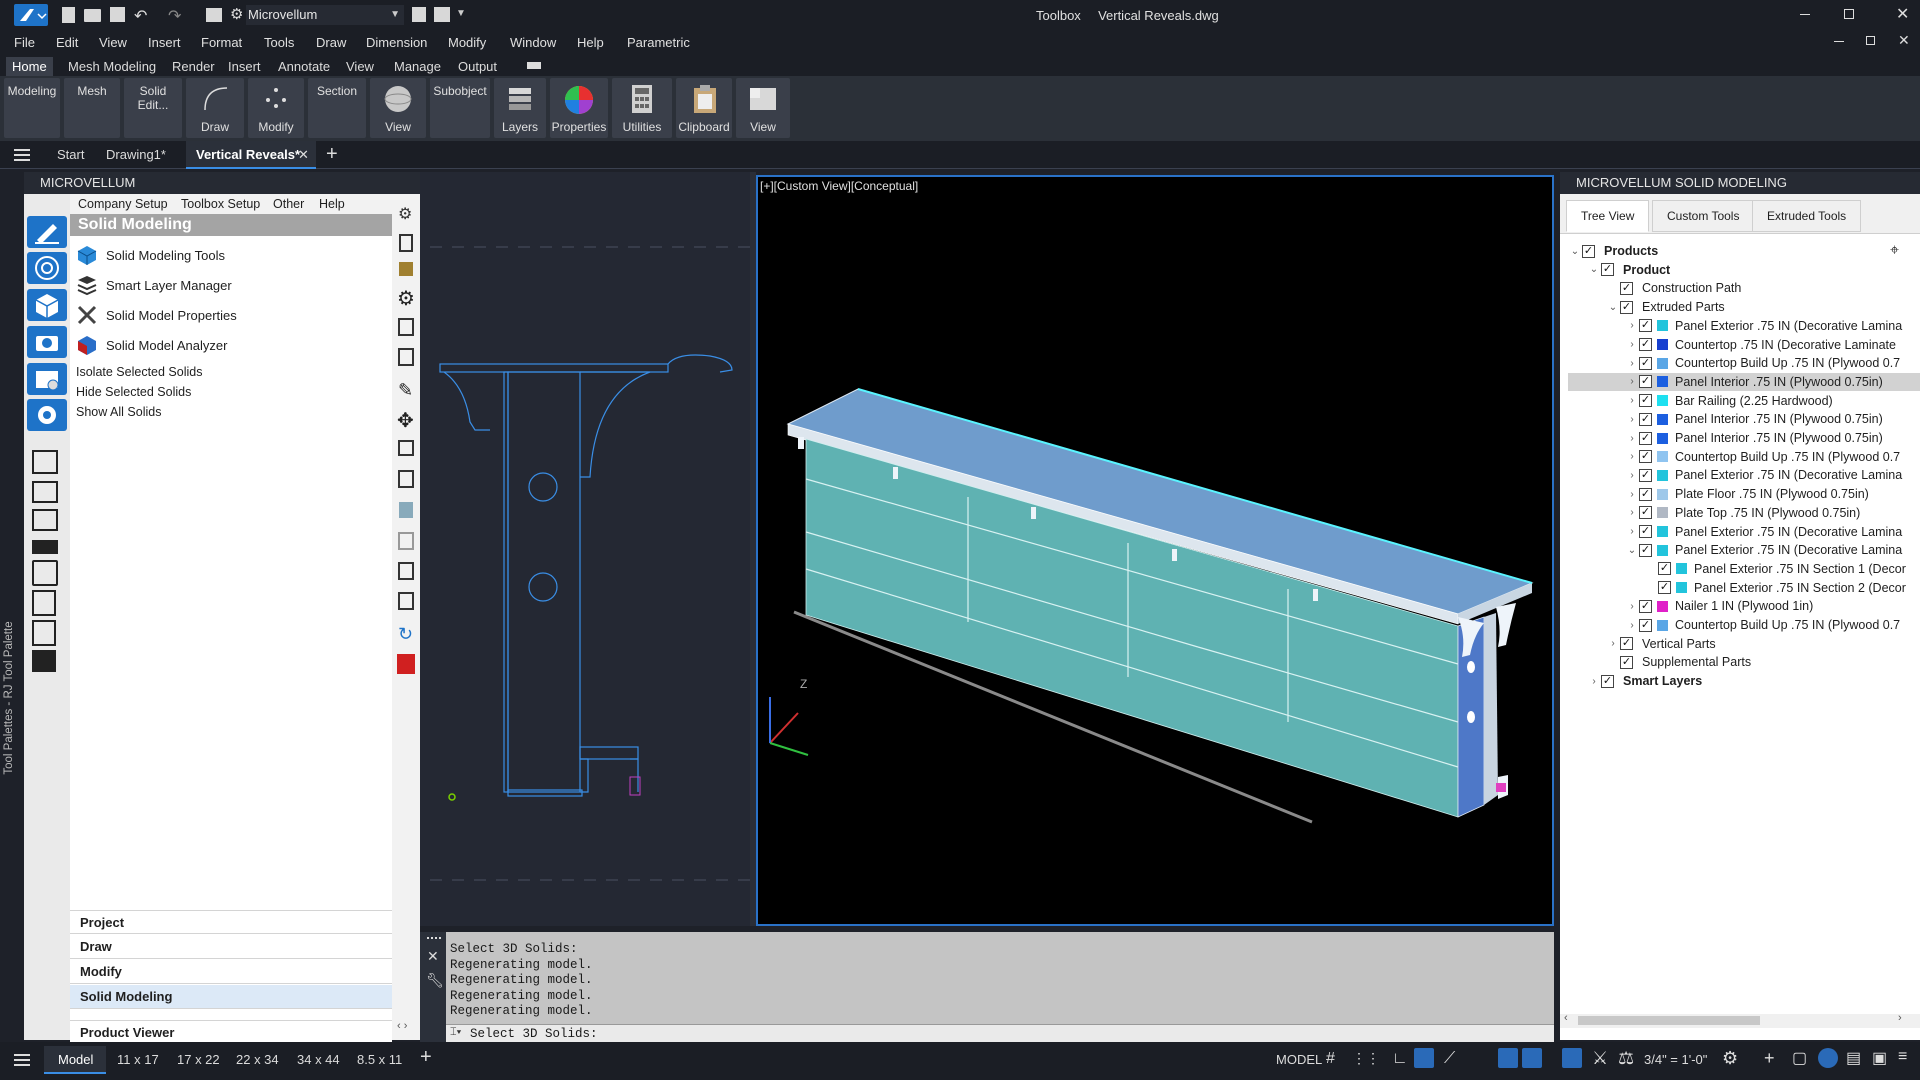  Describe the element at coordinates (417, 66) in the screenshot. I see `tab-manage: Manage` at that location.